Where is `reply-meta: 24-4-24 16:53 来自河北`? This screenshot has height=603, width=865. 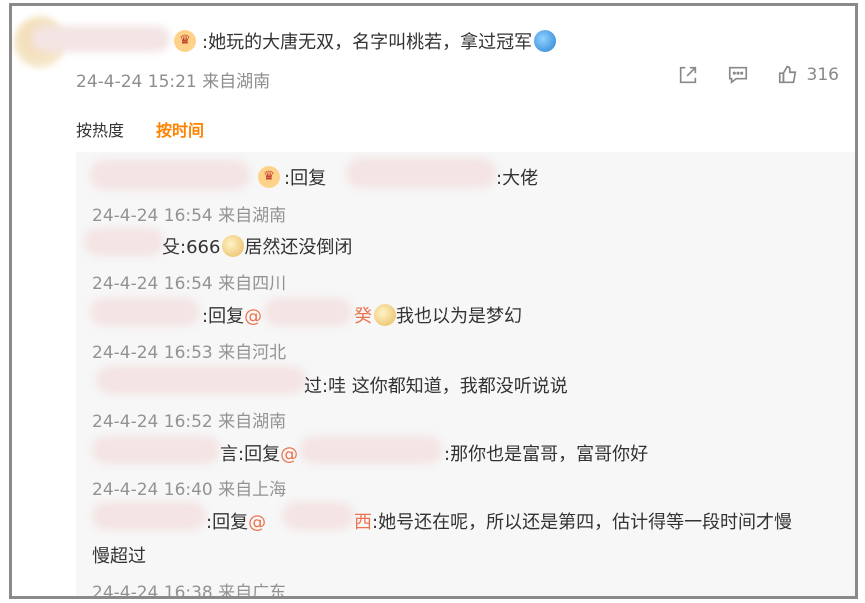 reply-meta: 24-4-24 16:53 来自河北 is located at coordinates (189, 353).